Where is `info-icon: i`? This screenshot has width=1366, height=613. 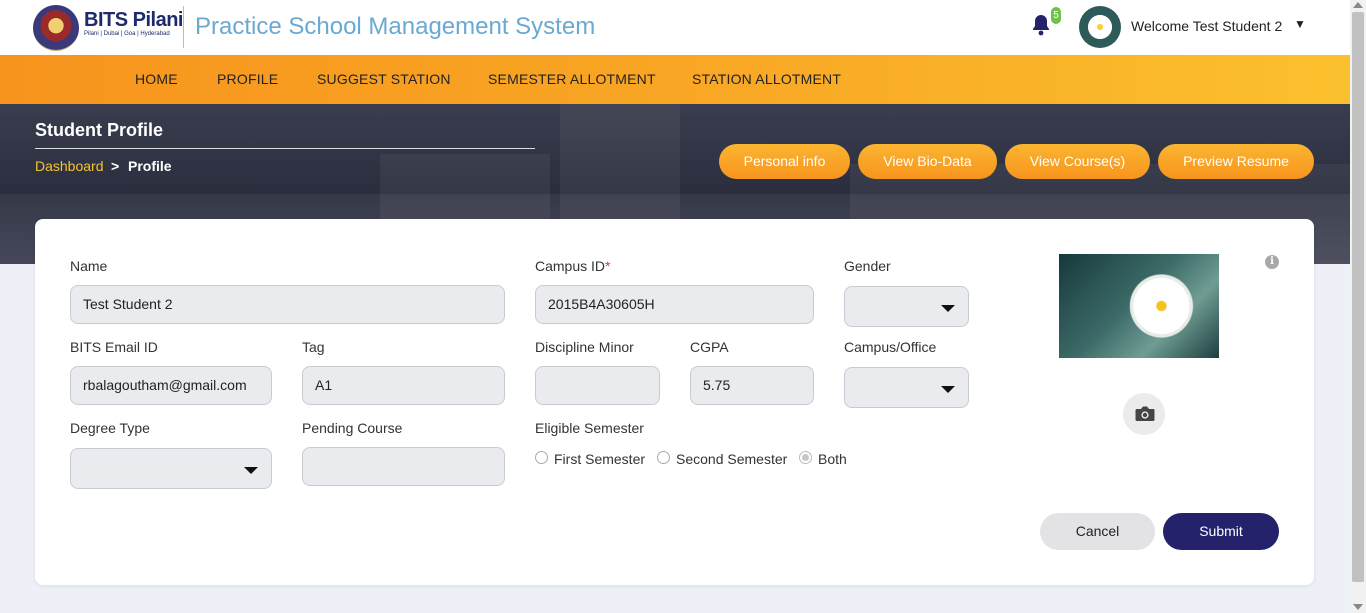 info-icon: i is located at coordinates (1272, 262).